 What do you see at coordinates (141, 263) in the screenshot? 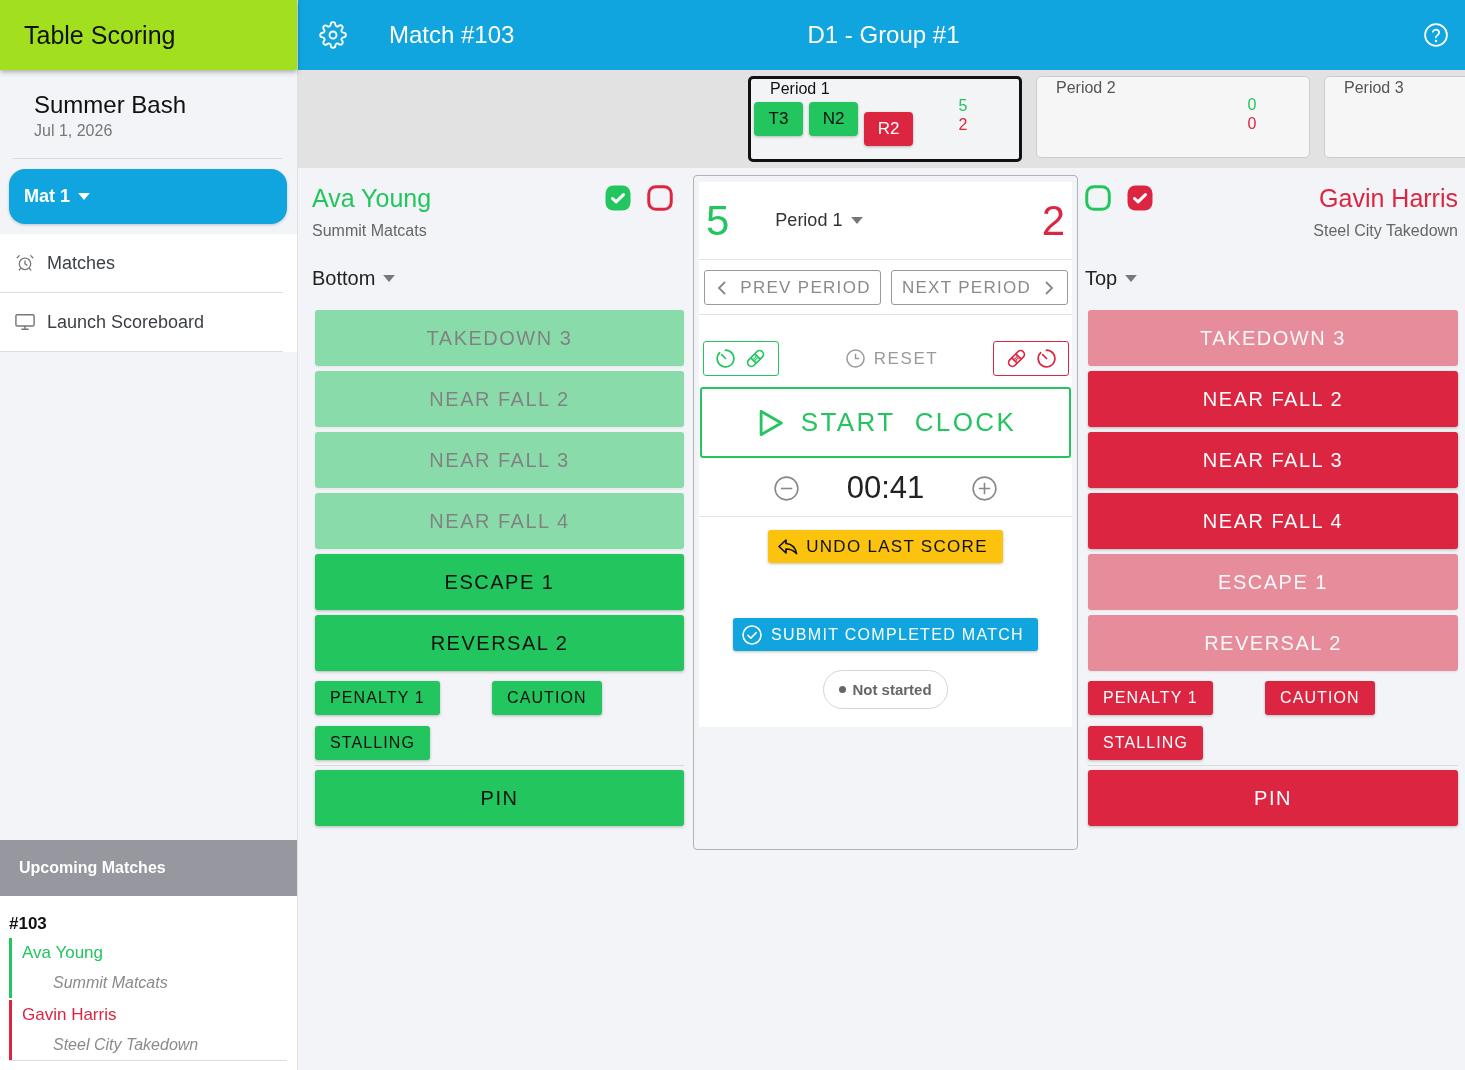
I see `nav-item: Matches` at bounding box center [141, 263].